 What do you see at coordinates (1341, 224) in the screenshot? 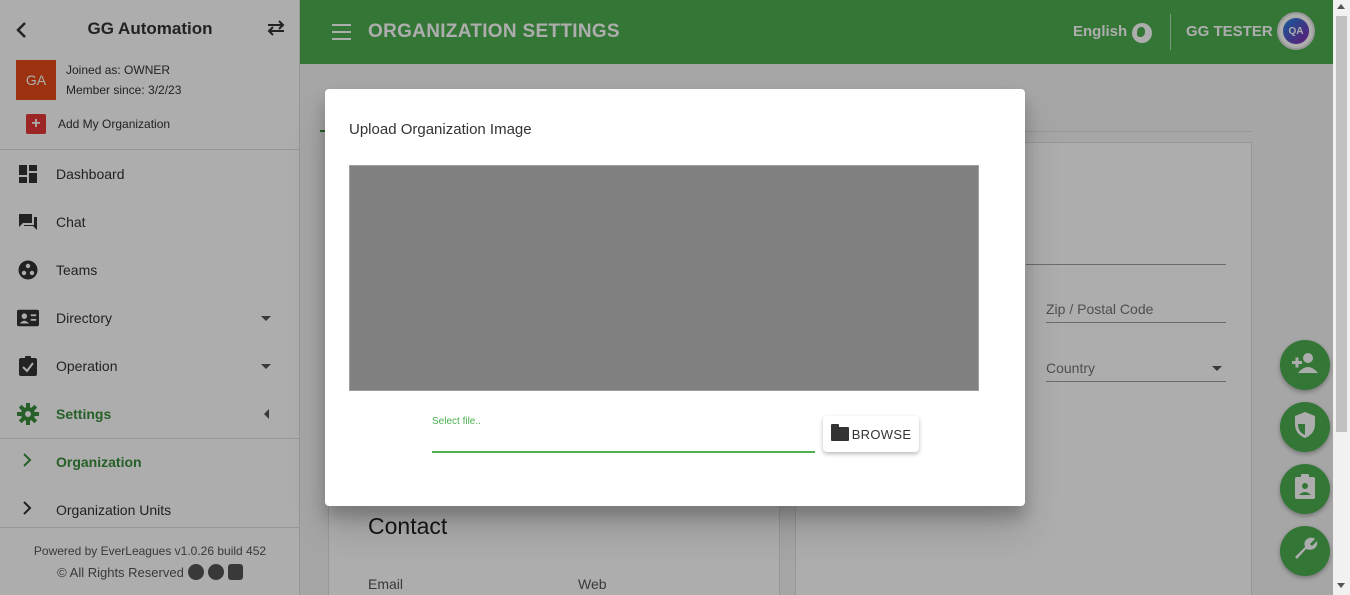
I see `scrollbar-thumb` at bounding box center [1341, 224].